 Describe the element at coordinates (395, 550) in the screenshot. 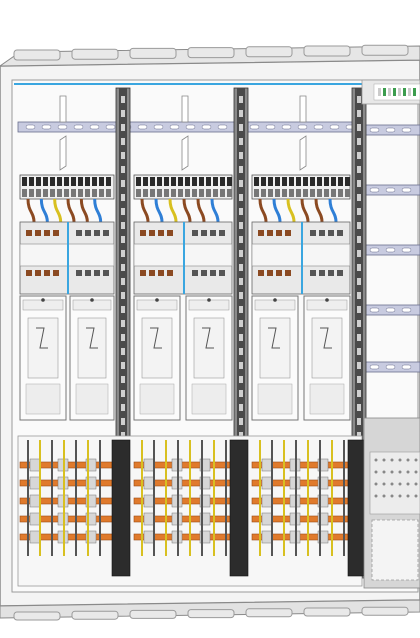

I see `cover-plate` at that location.